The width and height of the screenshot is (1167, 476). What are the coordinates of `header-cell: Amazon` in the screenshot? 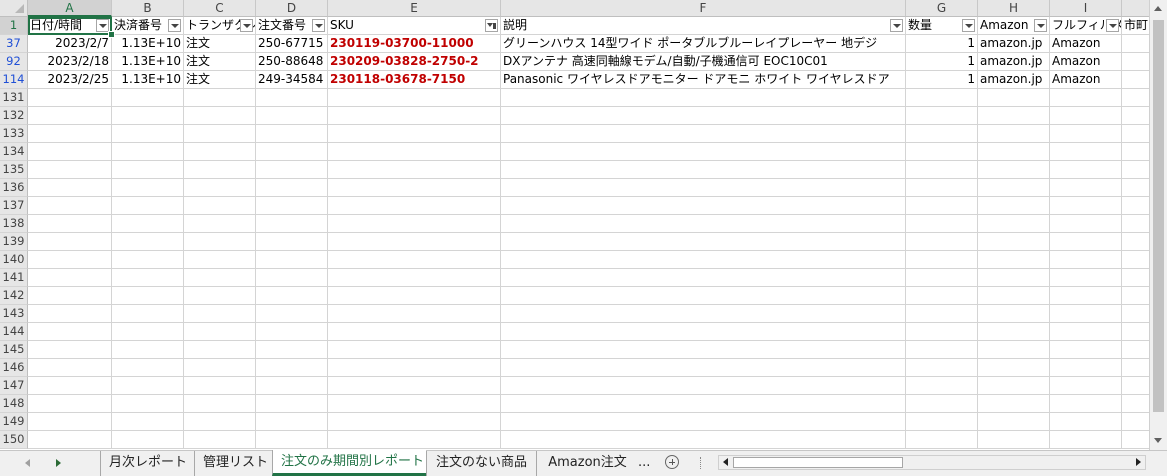 It's located at (1014, 26).